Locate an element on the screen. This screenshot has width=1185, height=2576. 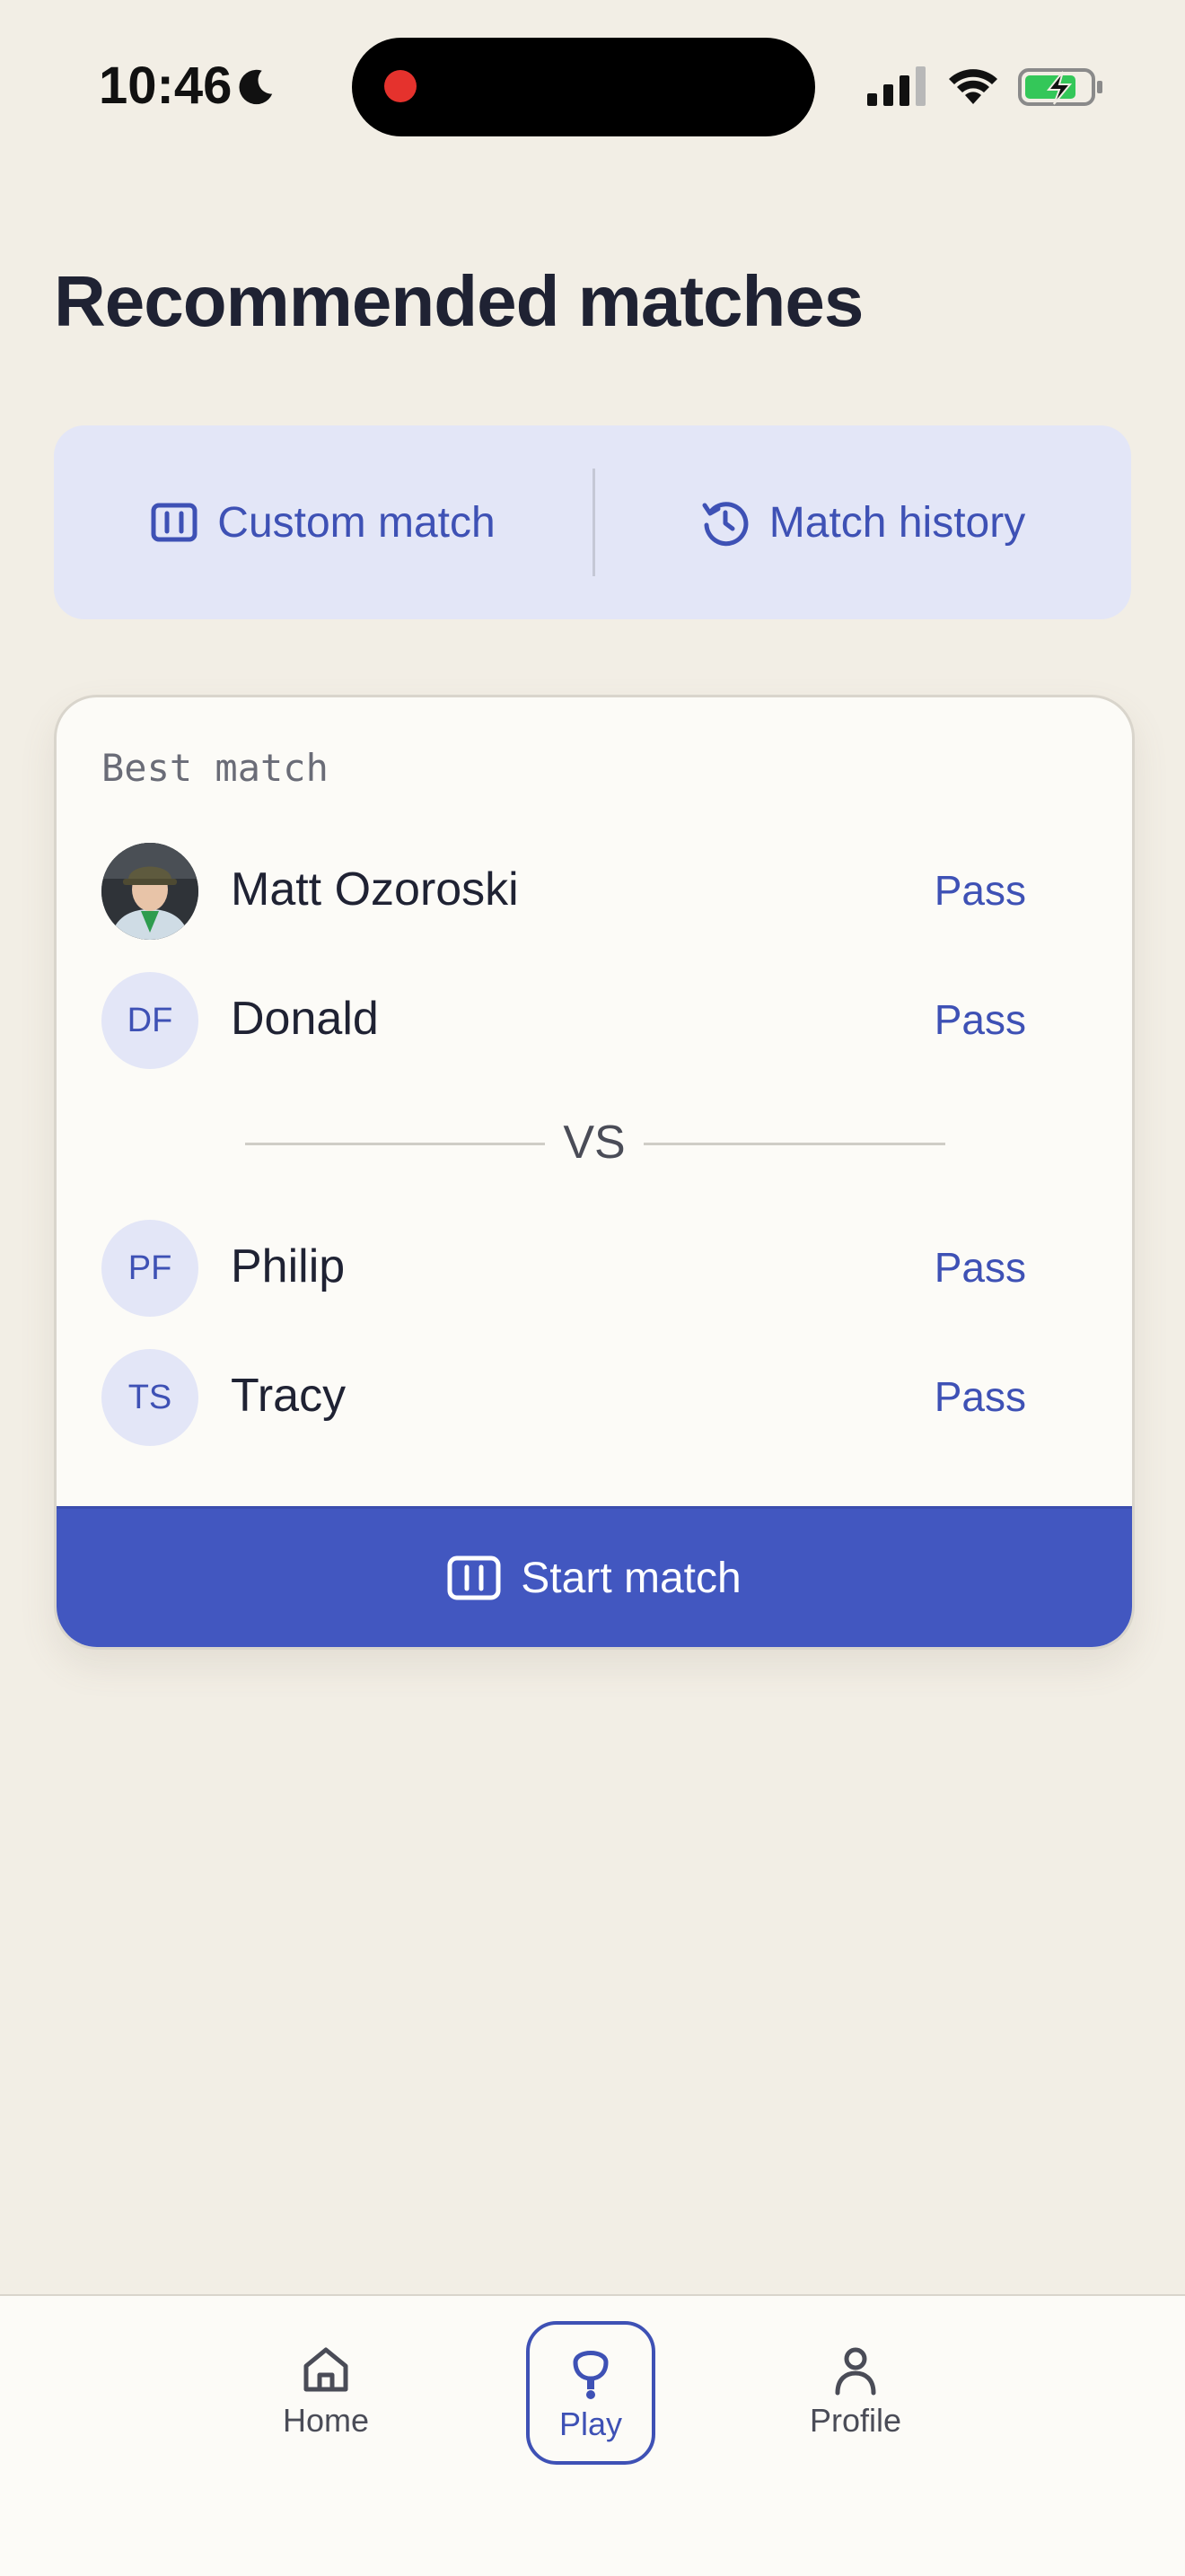
avatar: PF is located at coordinates (149, 1268).